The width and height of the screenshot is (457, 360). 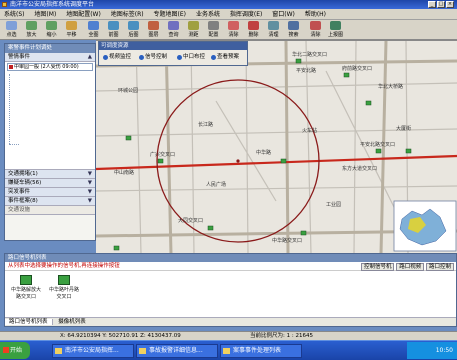 I want to click on clear-button: 清除, so click(x=233, y=30).